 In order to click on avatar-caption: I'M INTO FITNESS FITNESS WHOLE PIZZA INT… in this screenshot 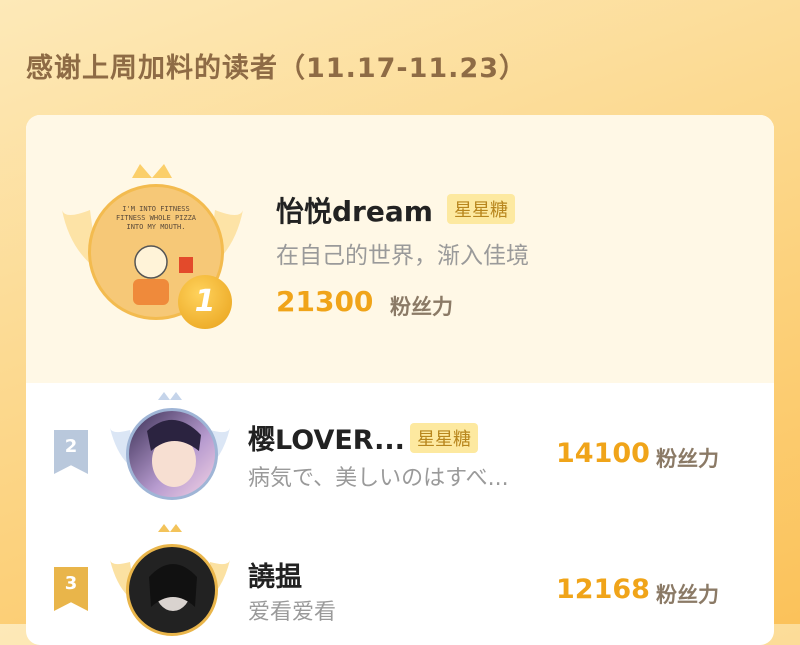, I will do `click(156, 218)`.